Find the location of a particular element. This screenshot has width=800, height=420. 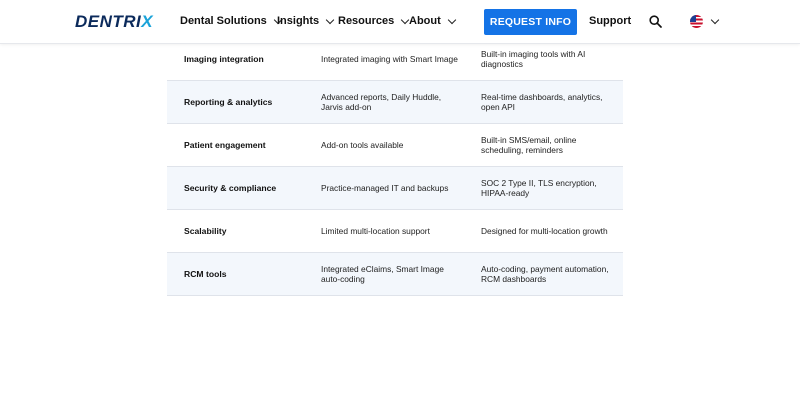

nav-label: Dental Solutions is located at coordinates (223, 21).